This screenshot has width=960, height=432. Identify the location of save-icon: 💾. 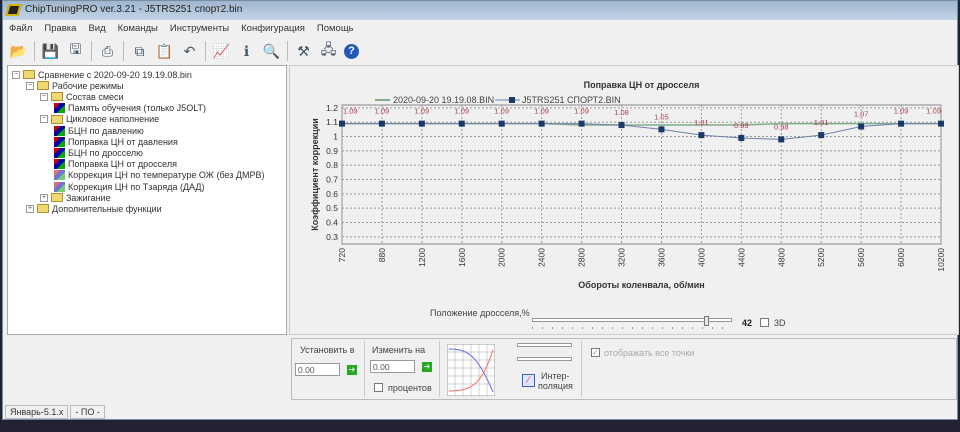
(50, 51).